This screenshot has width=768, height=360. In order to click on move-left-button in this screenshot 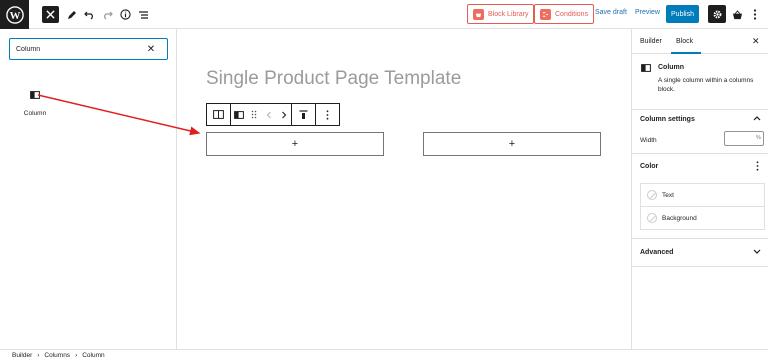, I will do `click(268, 114)`.